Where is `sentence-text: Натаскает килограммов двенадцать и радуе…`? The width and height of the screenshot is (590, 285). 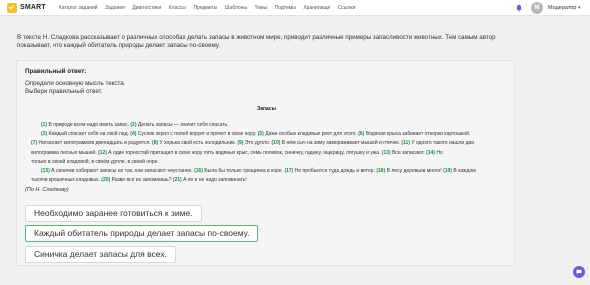
sentence-text: Натаскает килограммов двенадцать и радуе… is located at coordinates (95, 143).